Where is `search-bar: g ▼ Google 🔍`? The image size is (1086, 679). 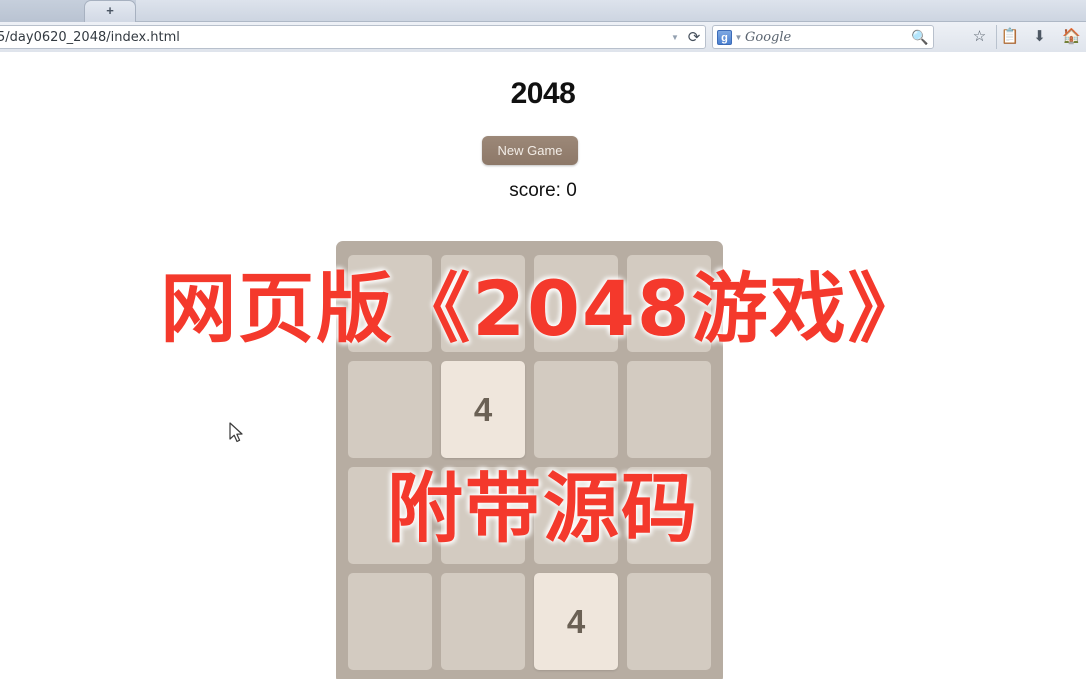 search-bar: g ▼ Google 🔍 is located at coordinates (823, 37).